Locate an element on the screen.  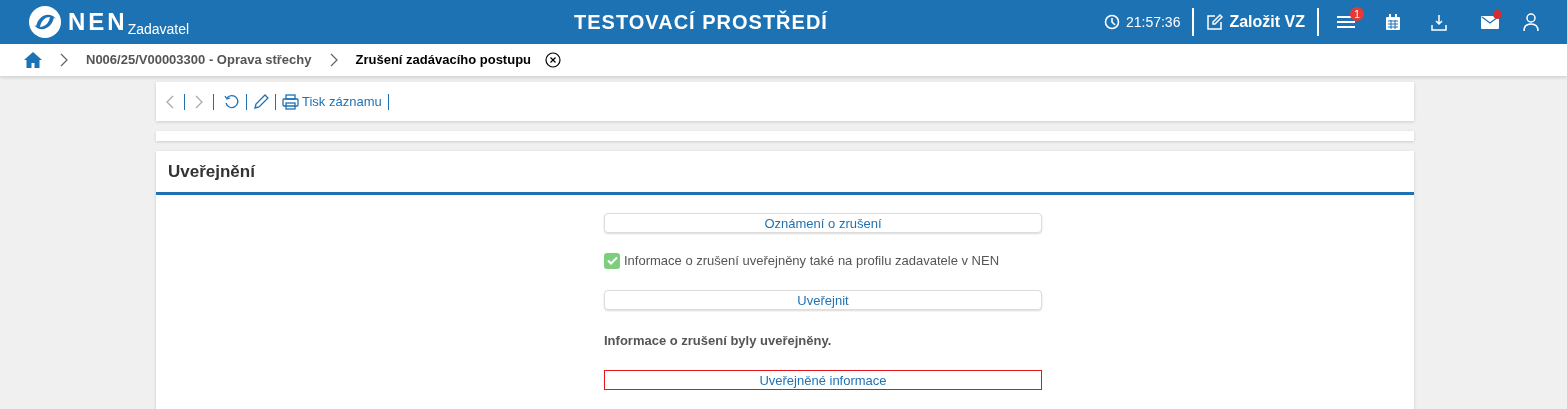
clock-icon is located at coordinates (1111, 22).